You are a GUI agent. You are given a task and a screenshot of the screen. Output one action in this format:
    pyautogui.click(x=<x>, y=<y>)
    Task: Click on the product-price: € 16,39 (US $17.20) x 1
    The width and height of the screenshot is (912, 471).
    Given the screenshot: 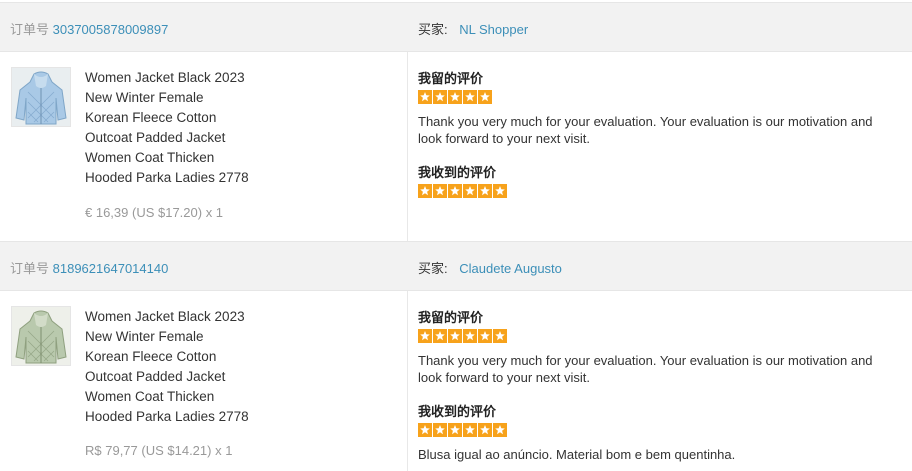 What is the action you would take?
    pyautogui.click(x=154, y=212)
    